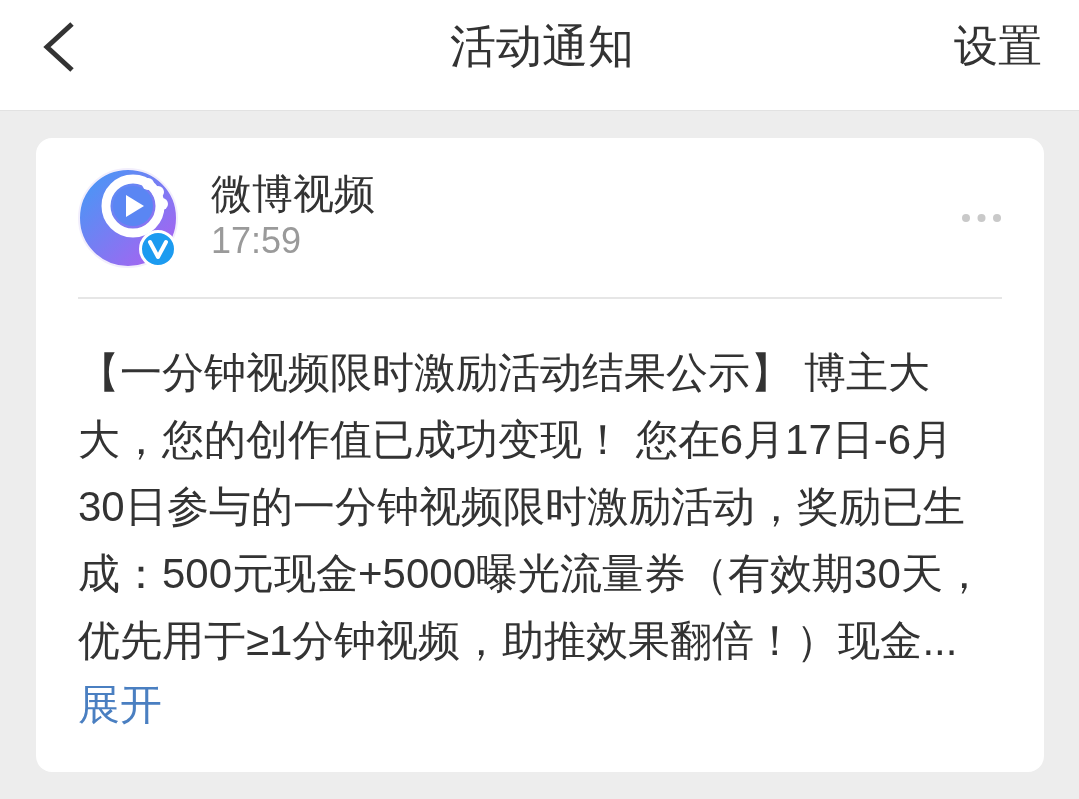 The image size is (1079, 799). What do you see at coordinates (542, 46) in the screenshot?
I see `page-title: 活动通知` at bounding box center [542, 46].